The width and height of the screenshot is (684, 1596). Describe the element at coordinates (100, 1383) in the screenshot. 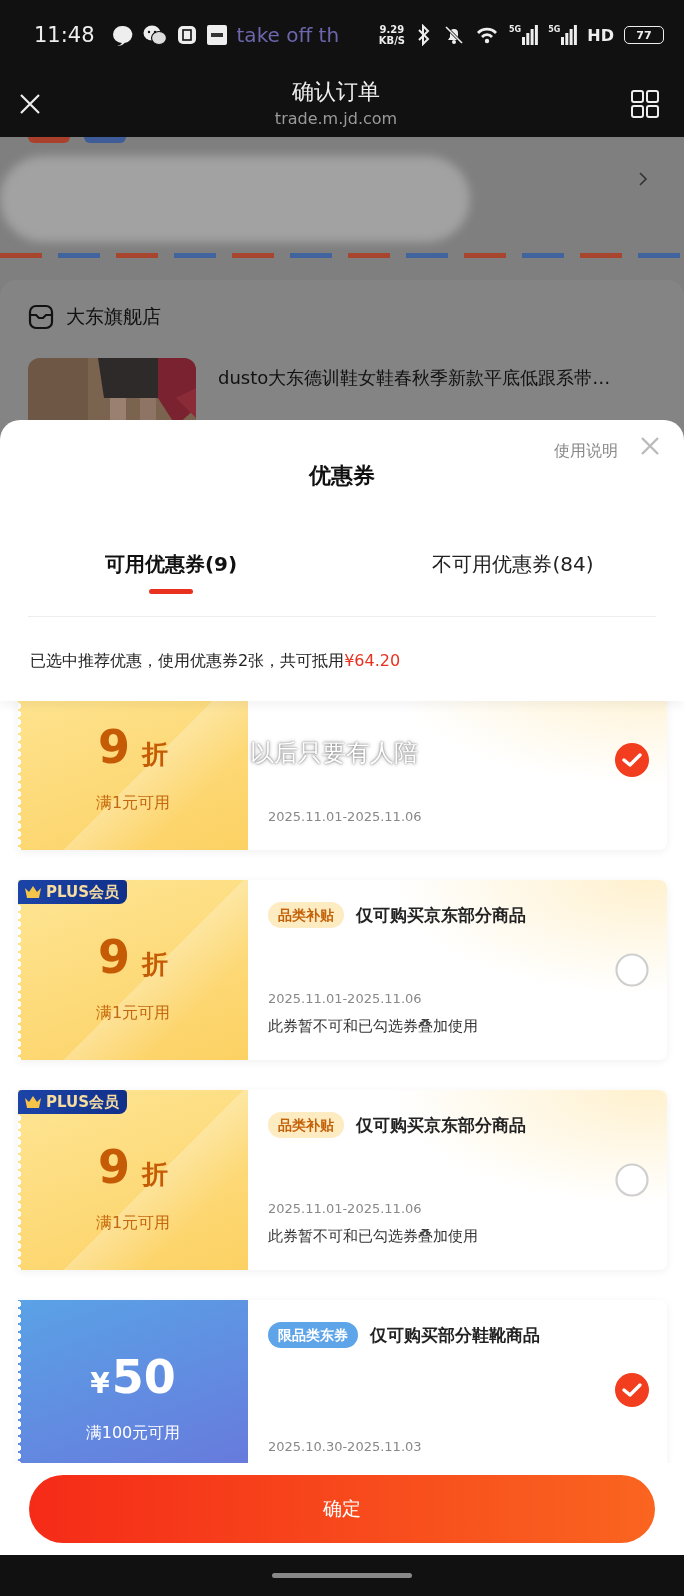

I see `currency-sign: ¥` at that location.